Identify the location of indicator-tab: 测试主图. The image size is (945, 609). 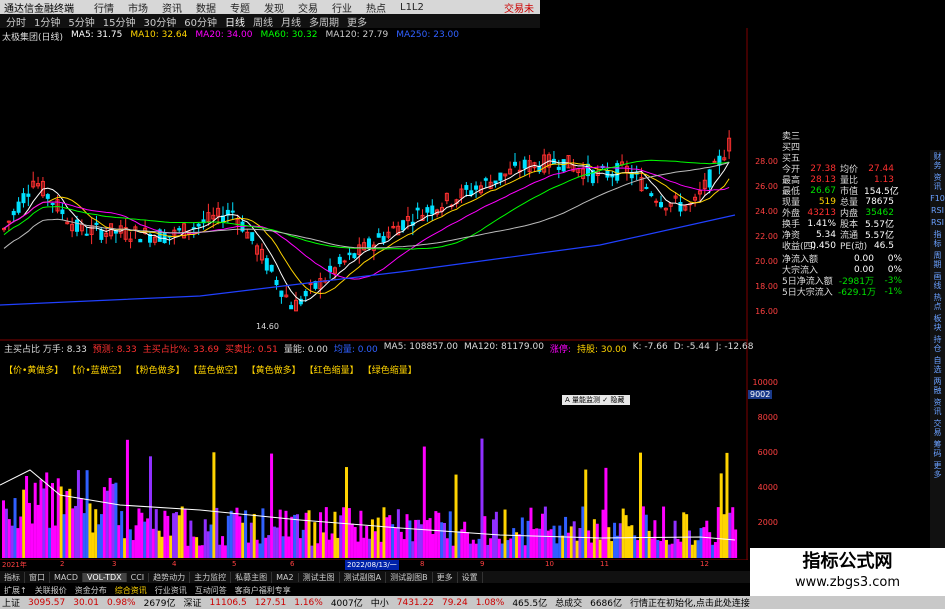
(319, 577).